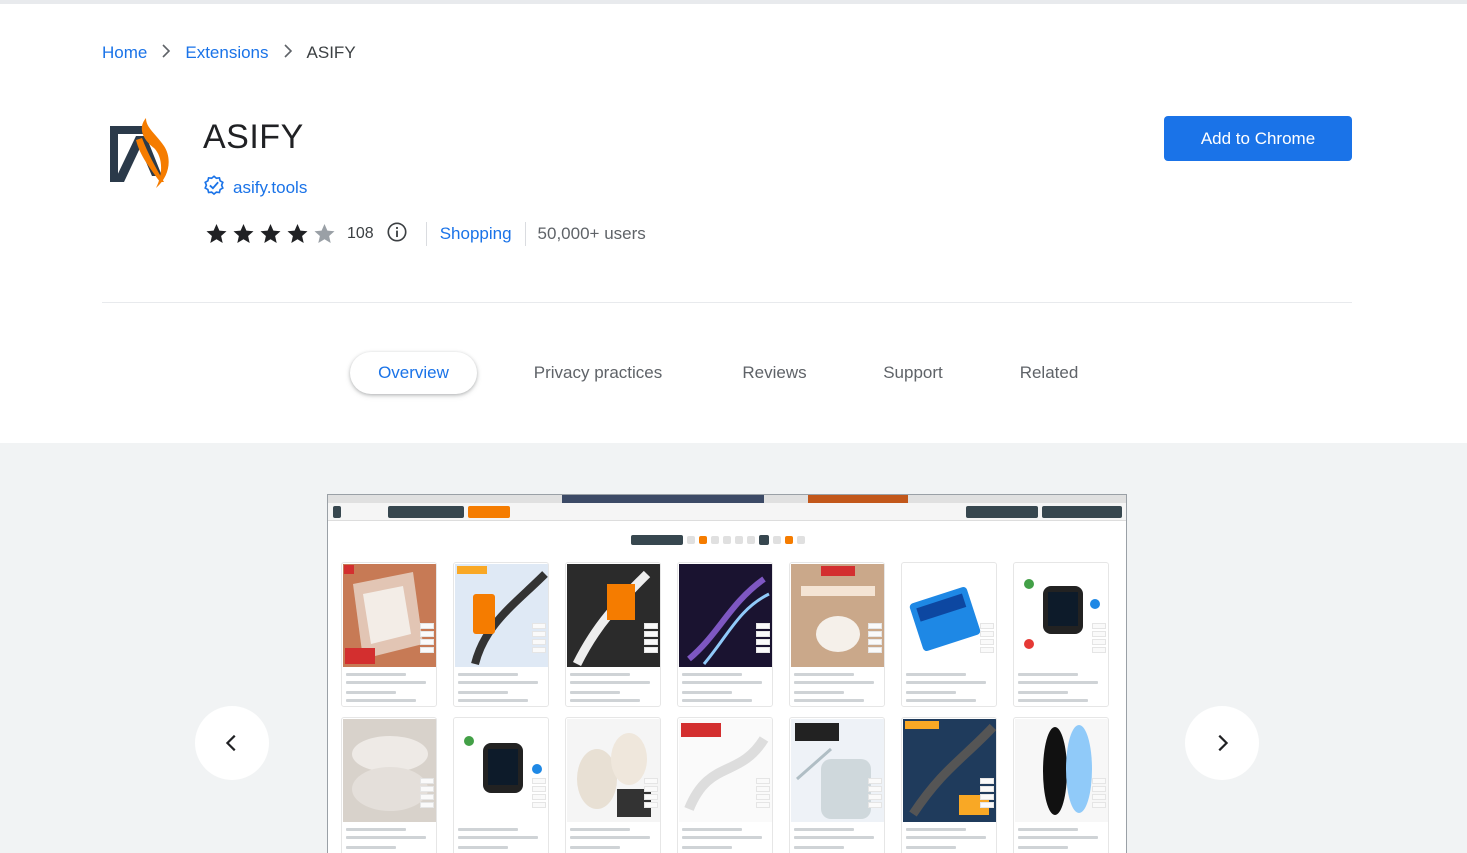 The width and height of the screenshot is (1467, 853). I want to click on chevron-left-icon, so click(230, 743).